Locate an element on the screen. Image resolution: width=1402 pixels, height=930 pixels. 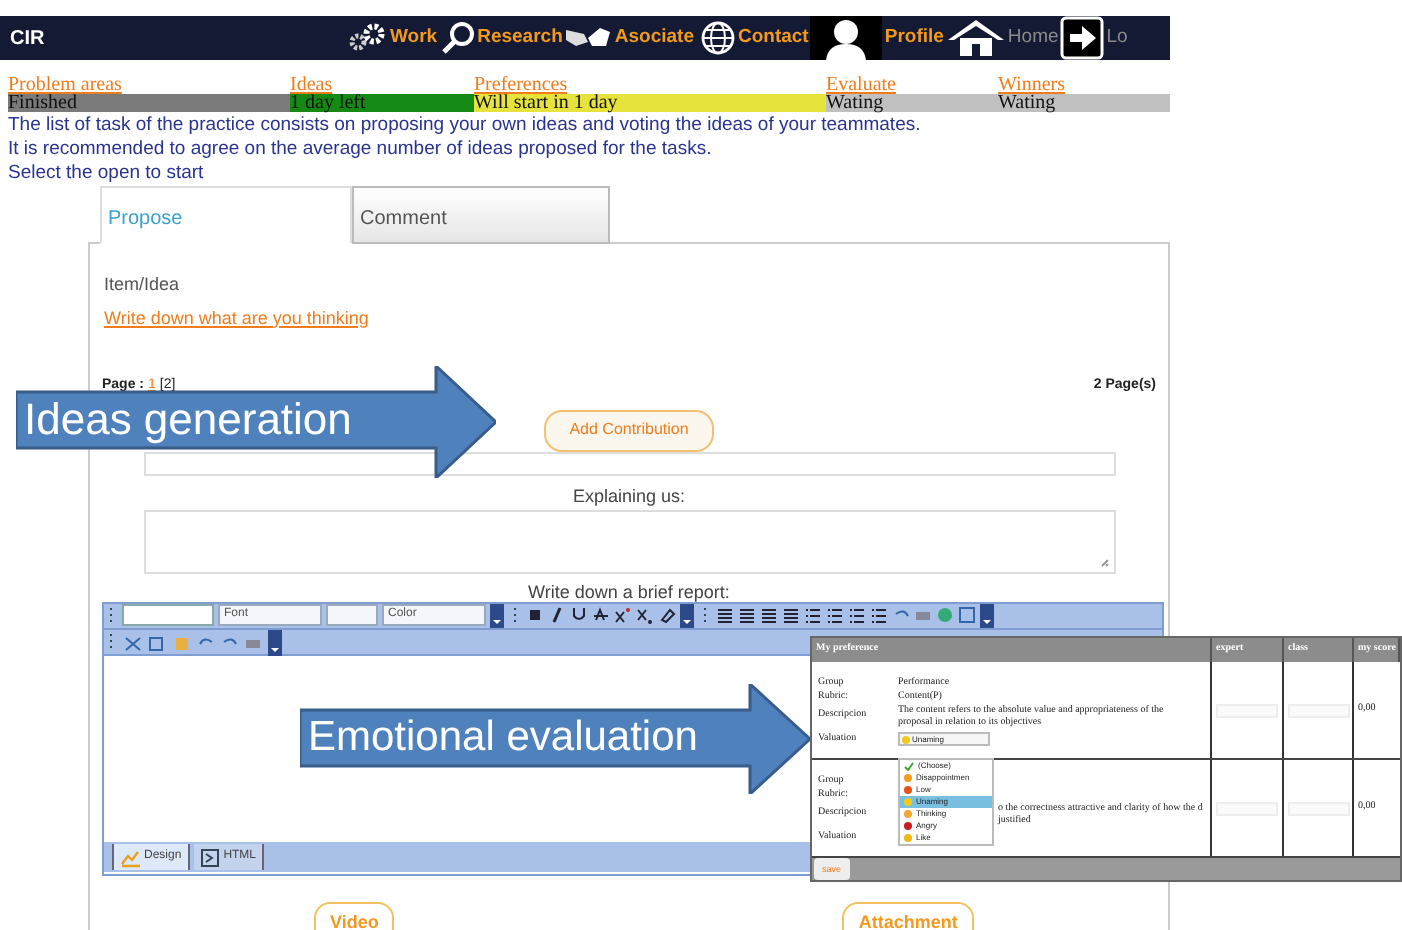
status-cell: Finished is located at coordinates (149, 103).